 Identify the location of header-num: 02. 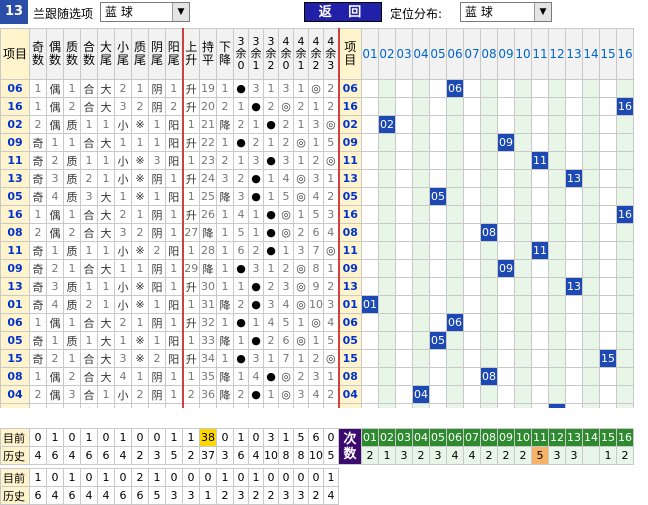
(387, 54).